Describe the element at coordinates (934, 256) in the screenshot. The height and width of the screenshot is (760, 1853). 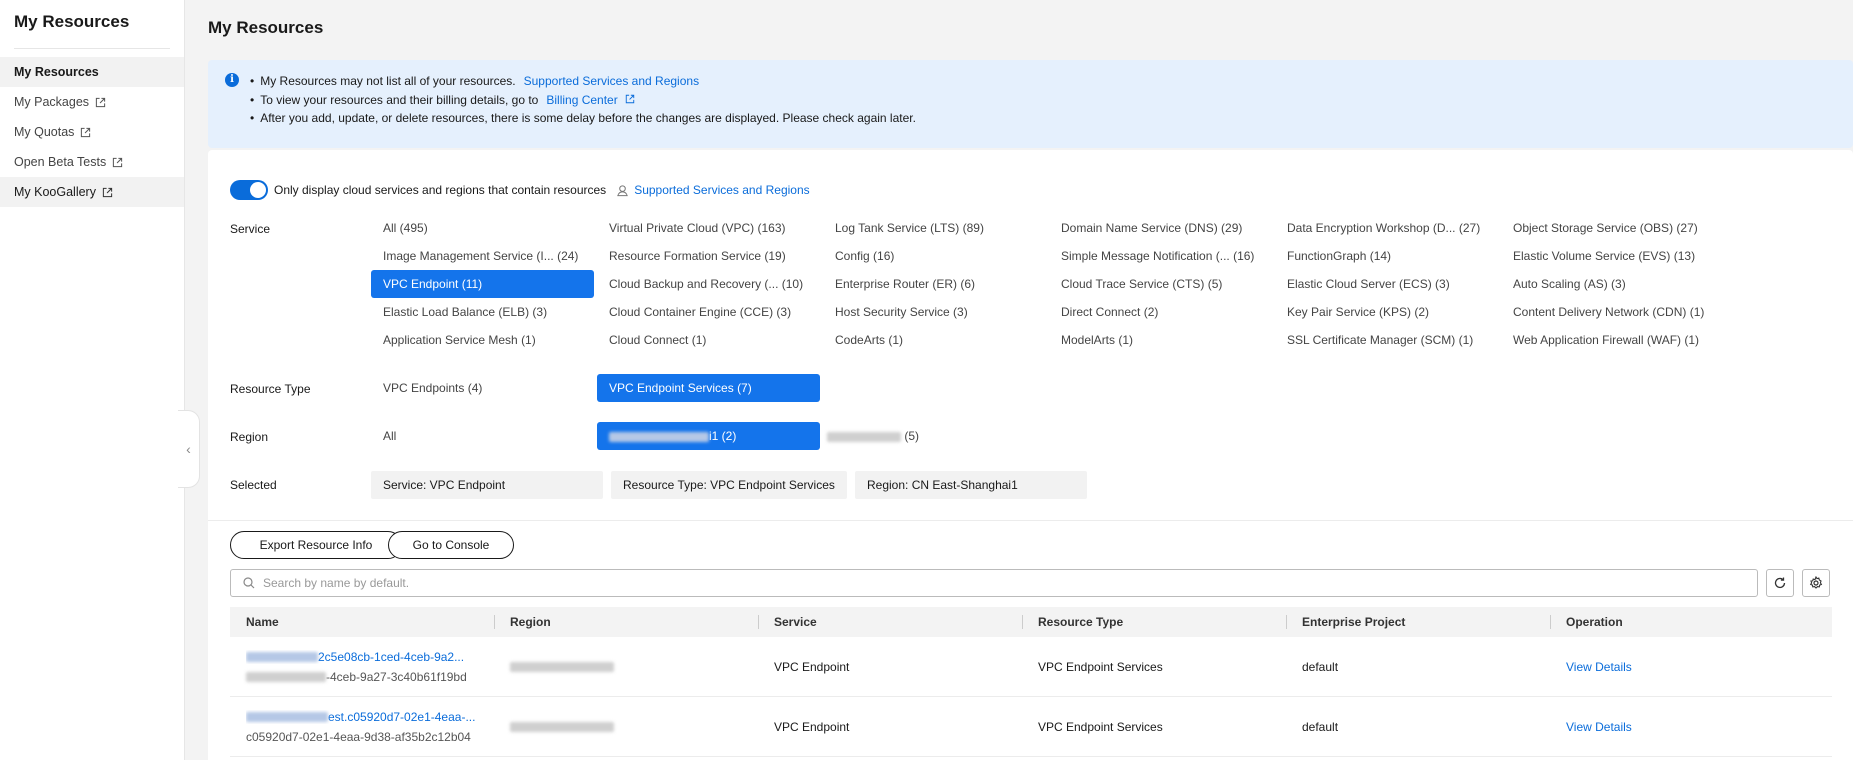
I see `service-filter-option: Config (16)` at that location.